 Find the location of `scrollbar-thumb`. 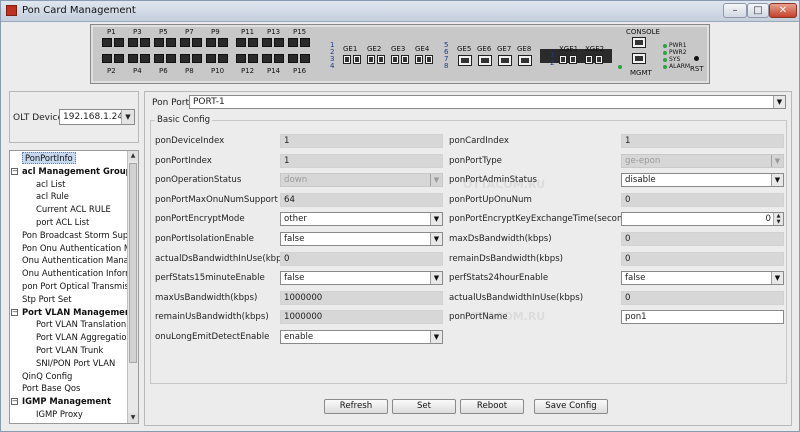

scrollbar-thumb is located at coordinates (133, 263).